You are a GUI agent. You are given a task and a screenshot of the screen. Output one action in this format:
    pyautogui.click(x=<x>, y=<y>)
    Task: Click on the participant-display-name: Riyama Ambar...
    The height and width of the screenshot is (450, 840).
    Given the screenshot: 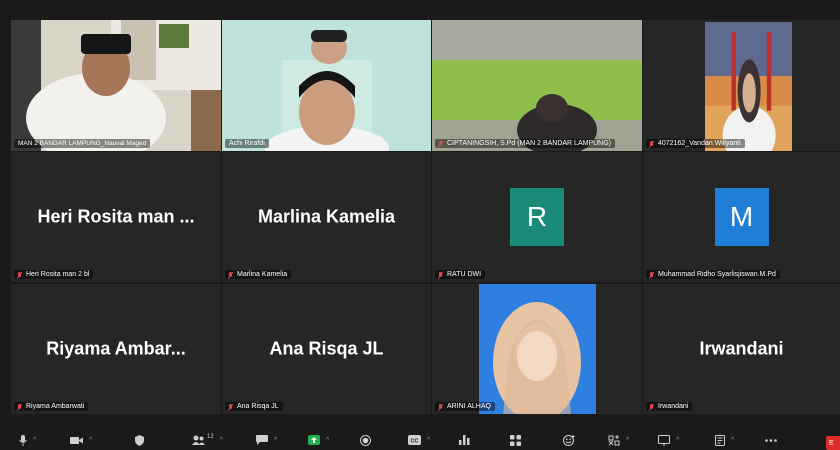 What is the action you would take?
    pyautogui.click(x=116, y=348)
    